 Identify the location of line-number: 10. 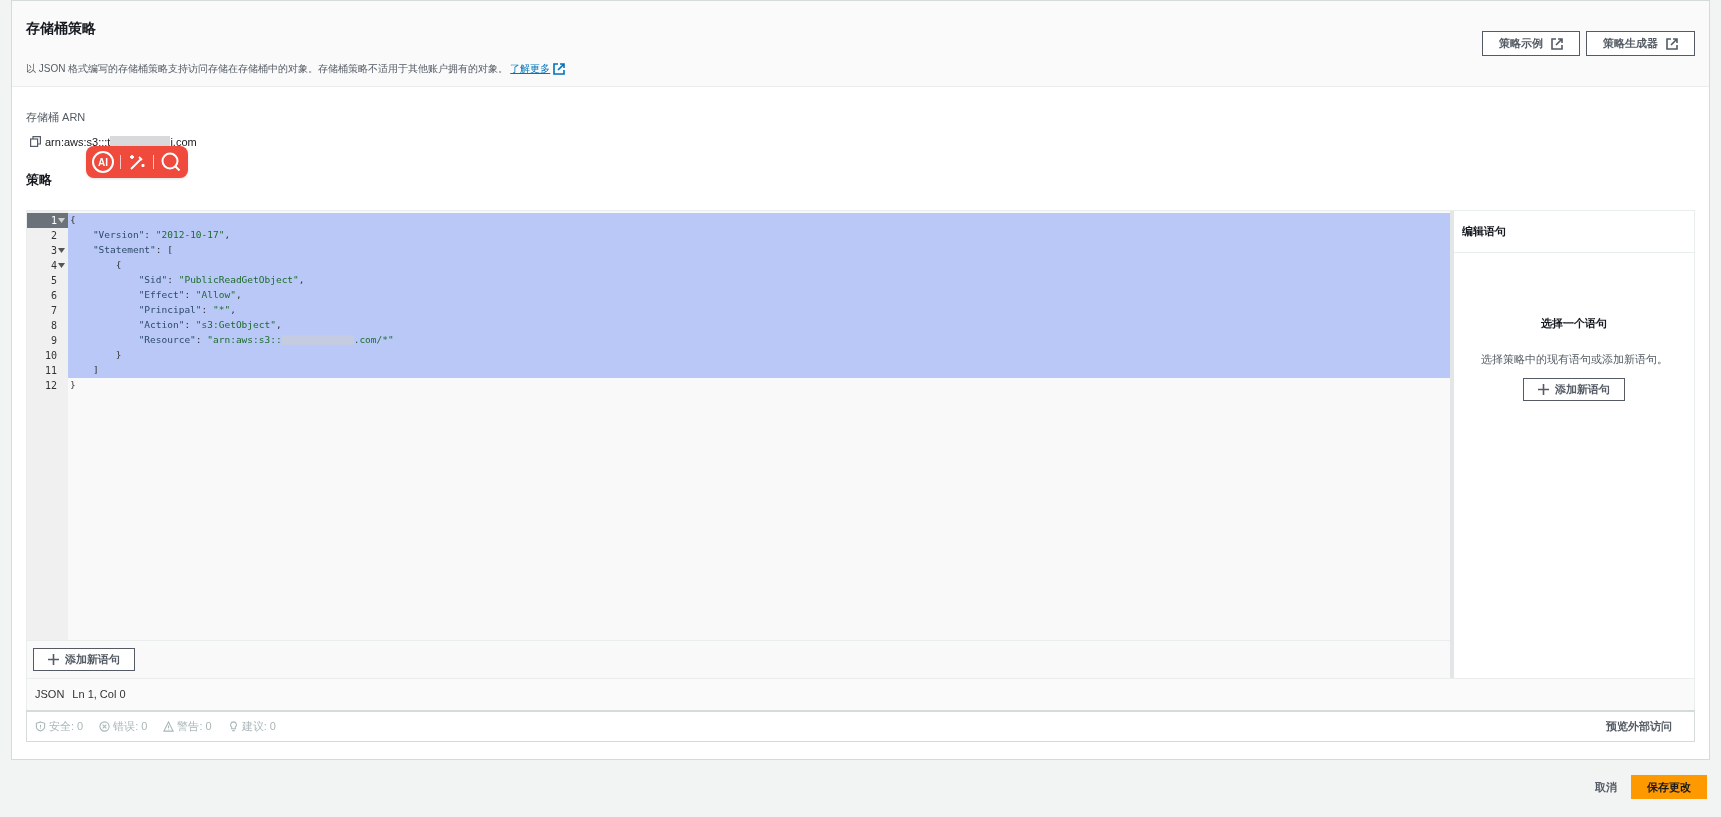
(50, 355).